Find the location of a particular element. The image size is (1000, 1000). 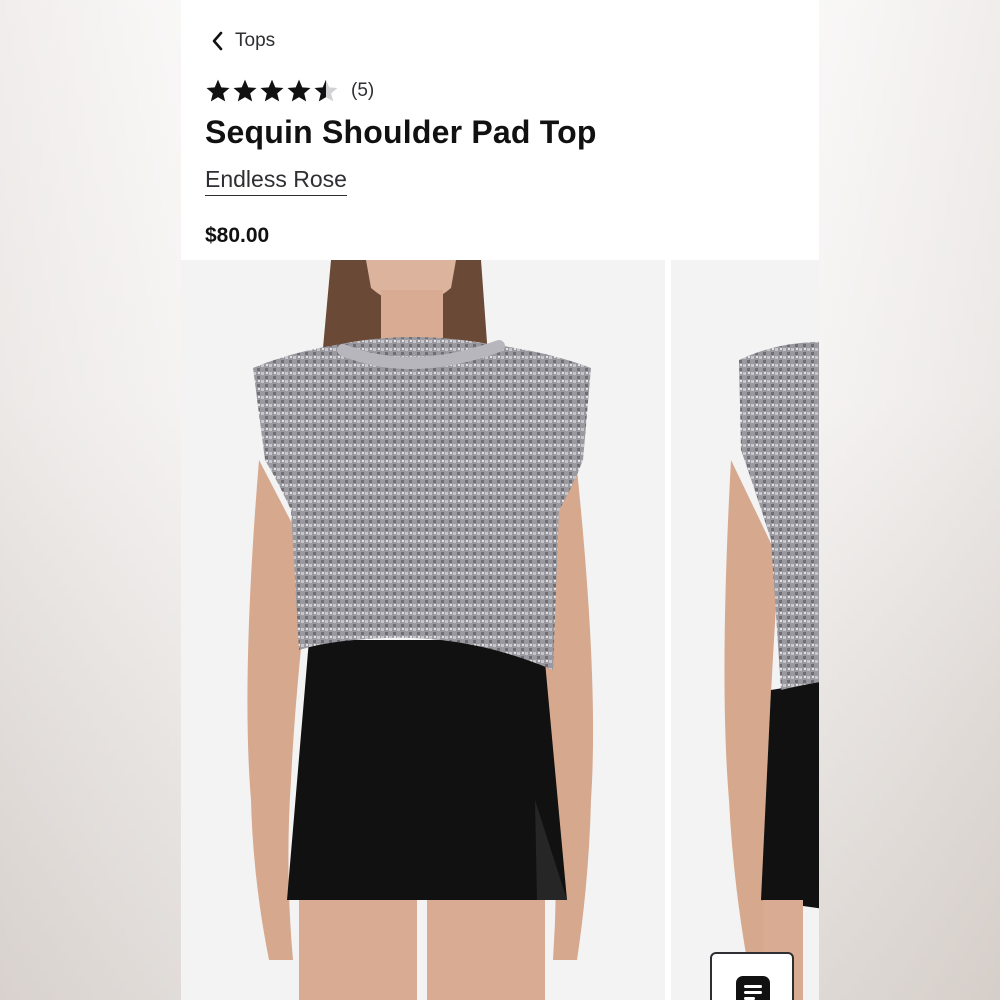

star-rating is located at coordinates (272, 91).